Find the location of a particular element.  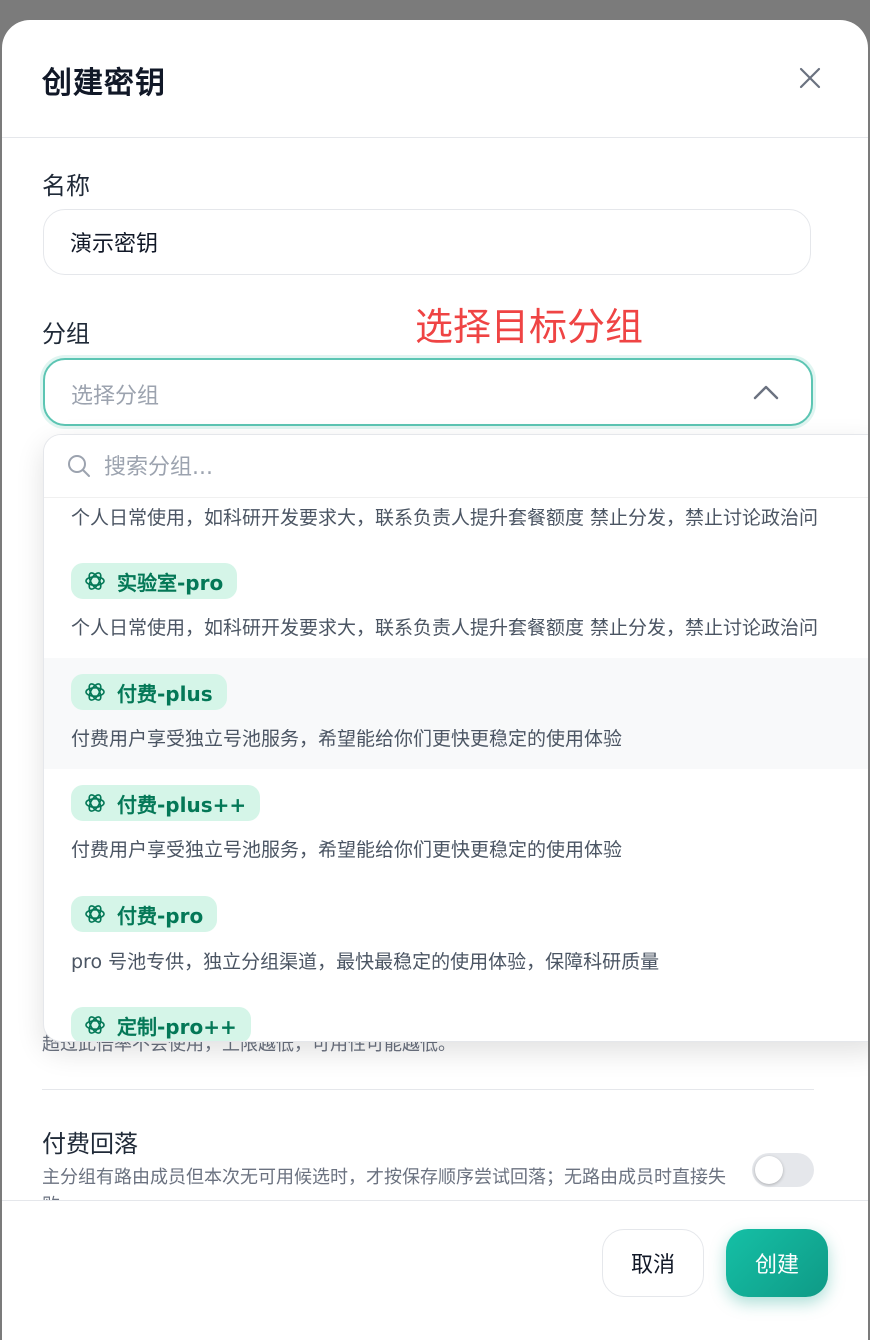

close-icon is located at coordinates (810, 78).